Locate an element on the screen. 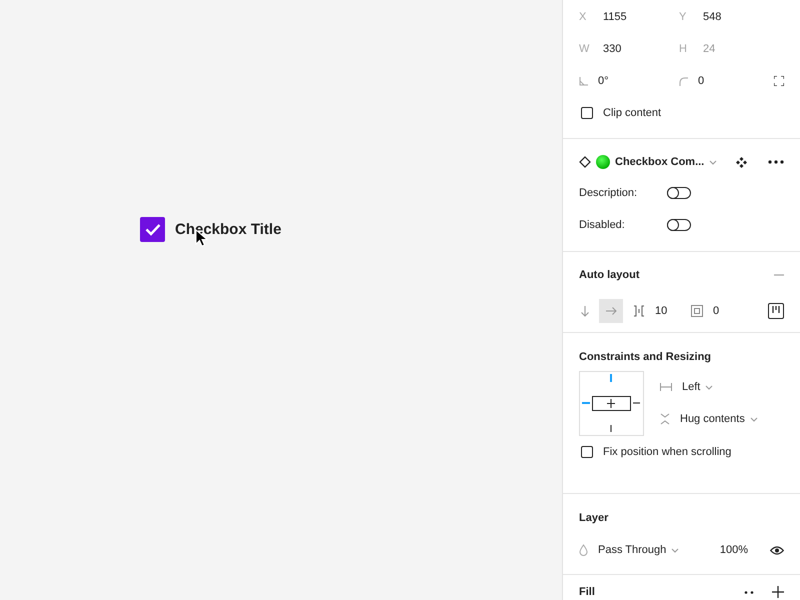 This screenshot has width=800, height=600. field-label: Y is located at coordinates (683, 17).